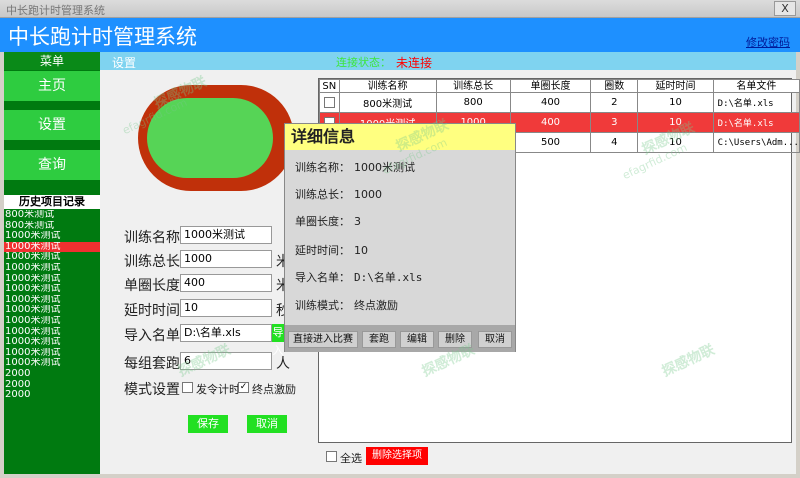  What do you see at coordinates (152, 238) in the screenshot?
I see `training-name-label: 训练名称` at bounding box center [152, 238].